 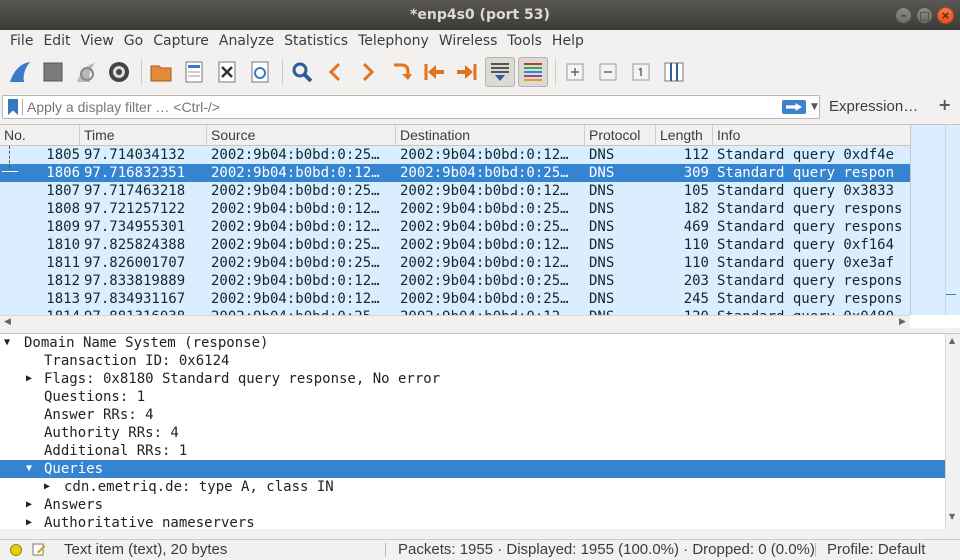 What do you see at coordinates (40, 135) in the screenshot?
I see `column-header-no: No.` at bounding box center [40, 135].